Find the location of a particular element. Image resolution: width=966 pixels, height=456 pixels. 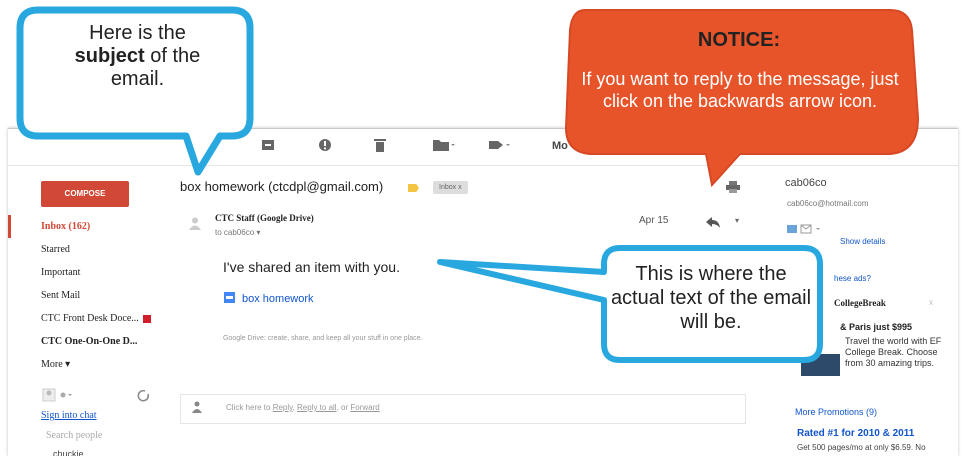

callout-line: email. is located at coordinates (137, 79).